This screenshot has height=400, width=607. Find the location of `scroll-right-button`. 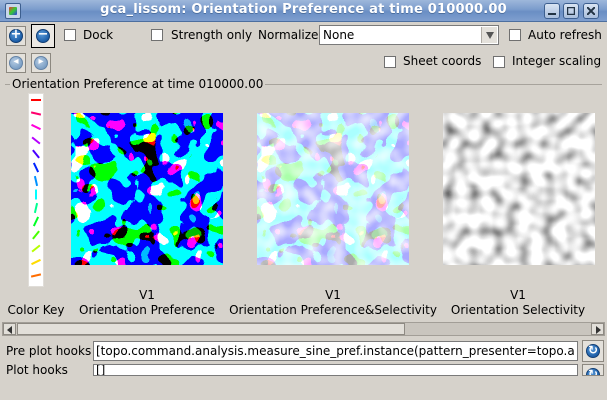

scroll-right-button is located at coordinates (597, 329).